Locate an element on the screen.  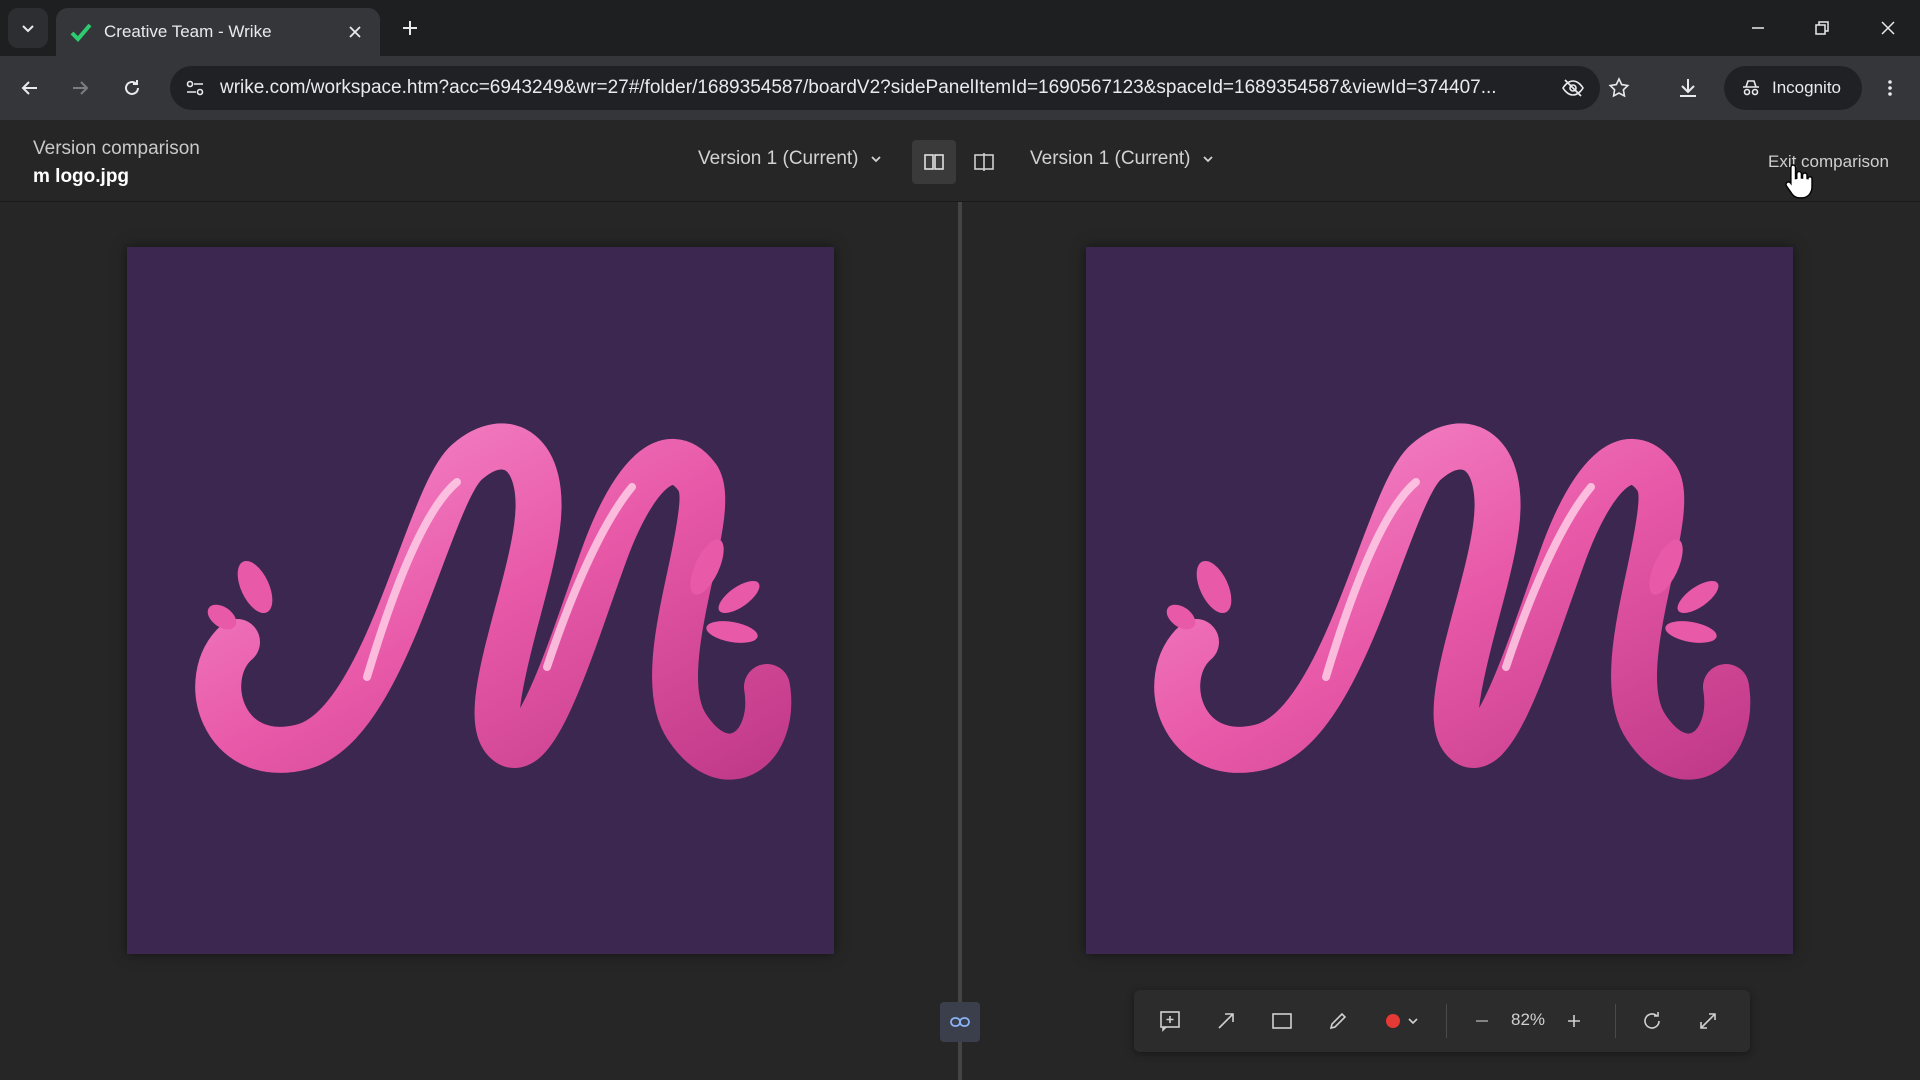
split-columns-icon is located at coordinates (934, 162).